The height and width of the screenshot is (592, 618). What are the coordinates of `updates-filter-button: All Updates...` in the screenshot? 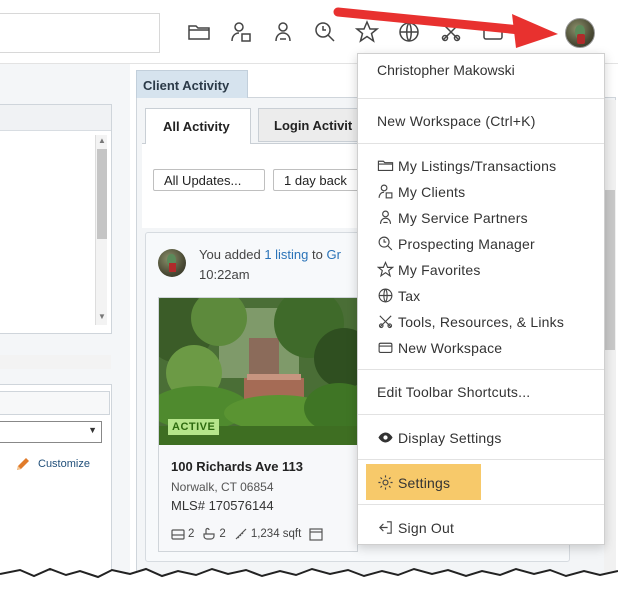 It's located at (209, 180).